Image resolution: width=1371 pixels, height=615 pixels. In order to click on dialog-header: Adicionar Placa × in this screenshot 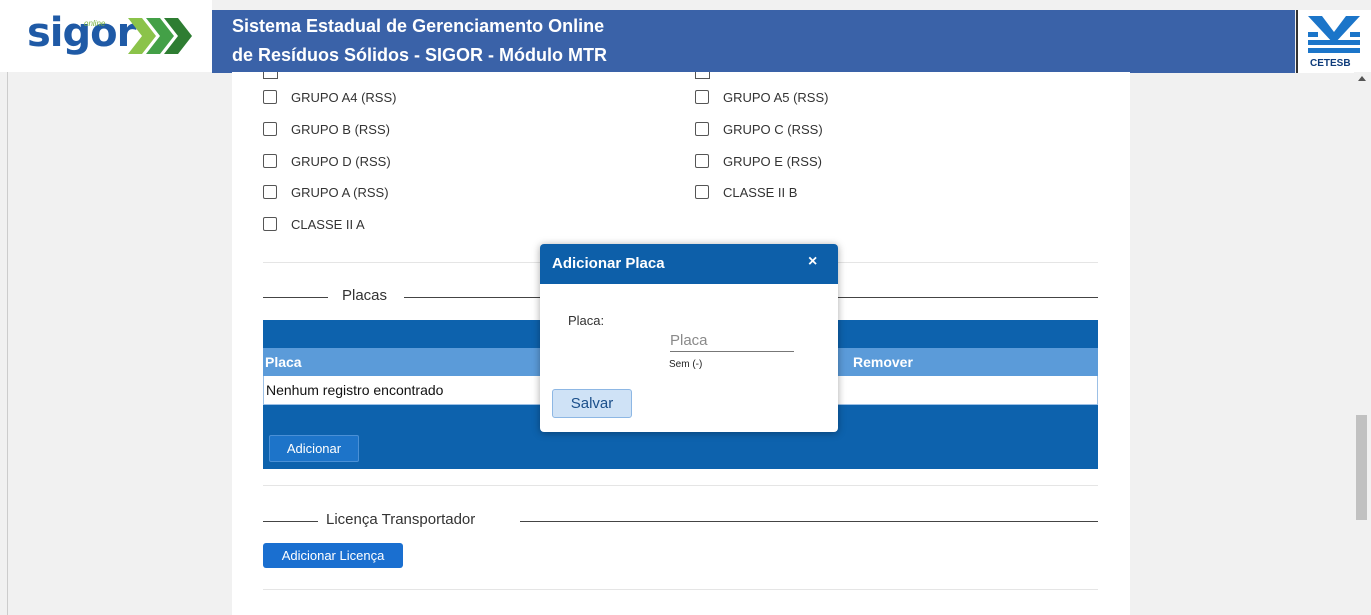, I will do `click(689, 264)`.